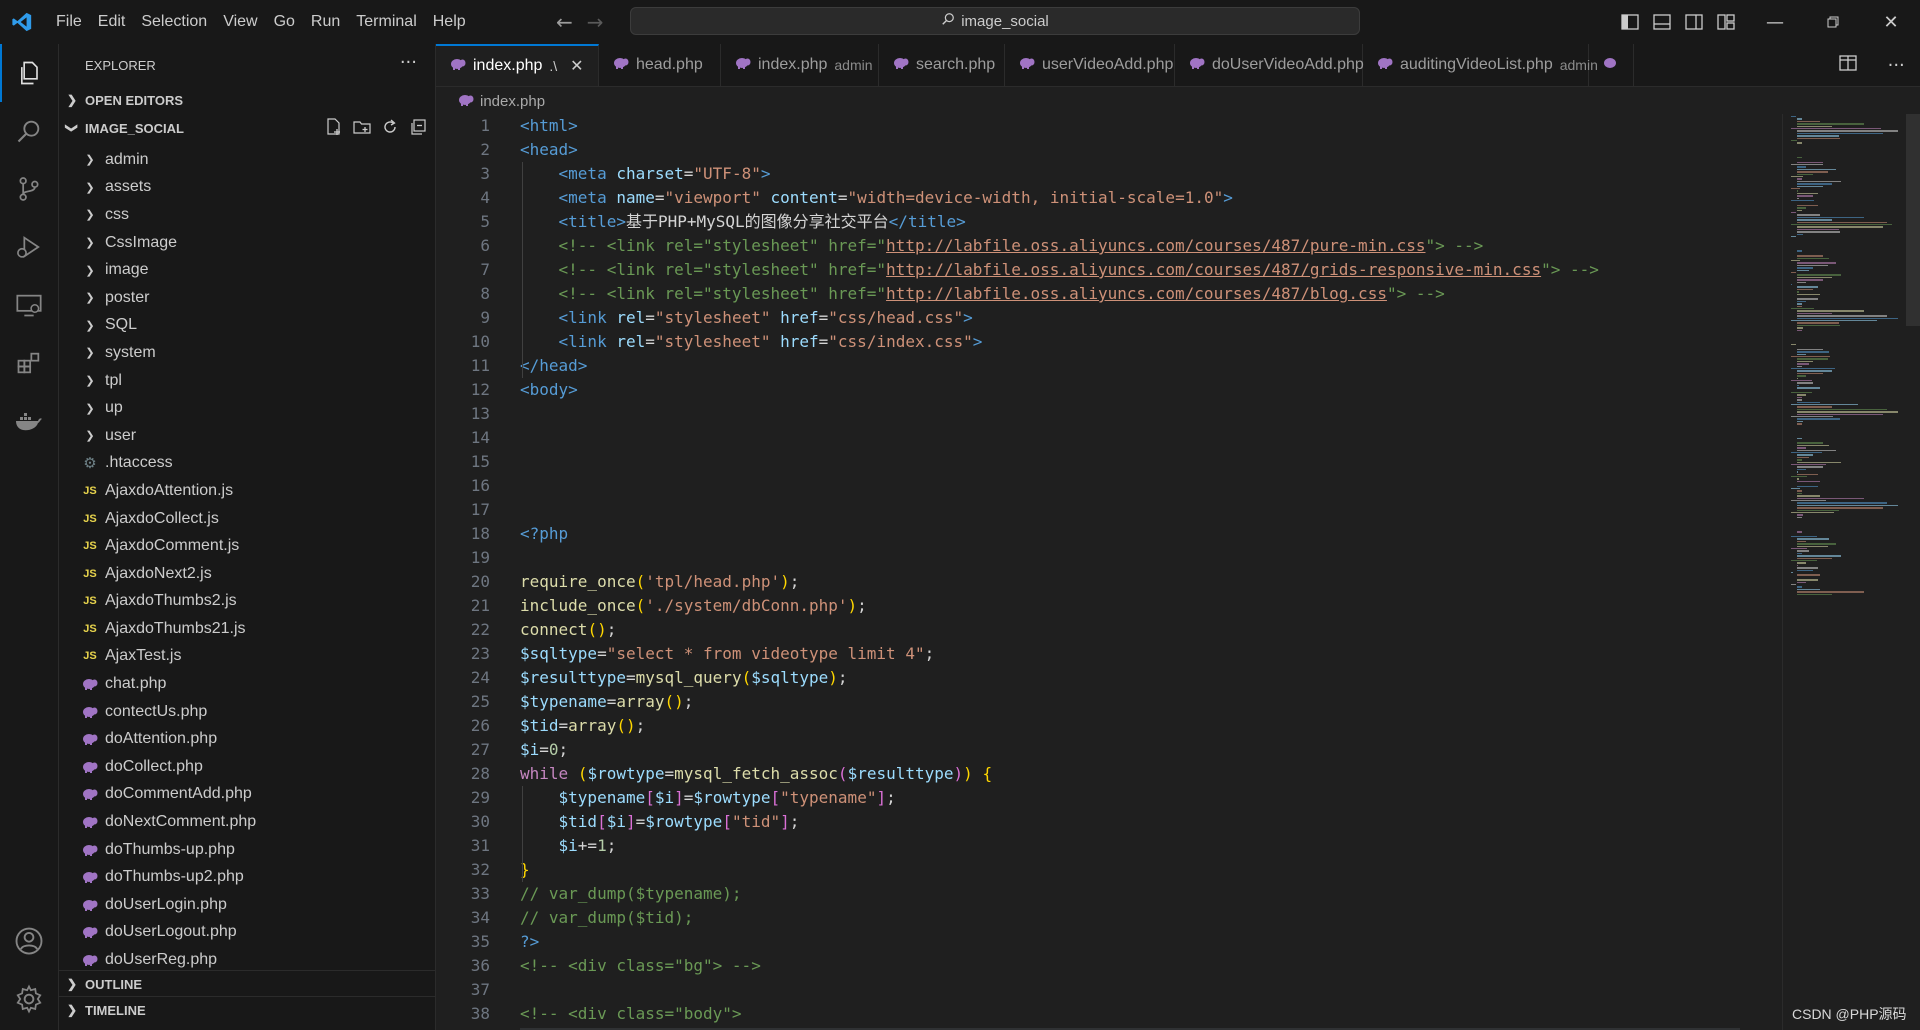 This screenshot has height=1030, width=1920. What do you see at coordinates (1630, 22) in the screenshot?
I see `toggle-primary-sidebar-icon` at bounding box center [1630, 22].